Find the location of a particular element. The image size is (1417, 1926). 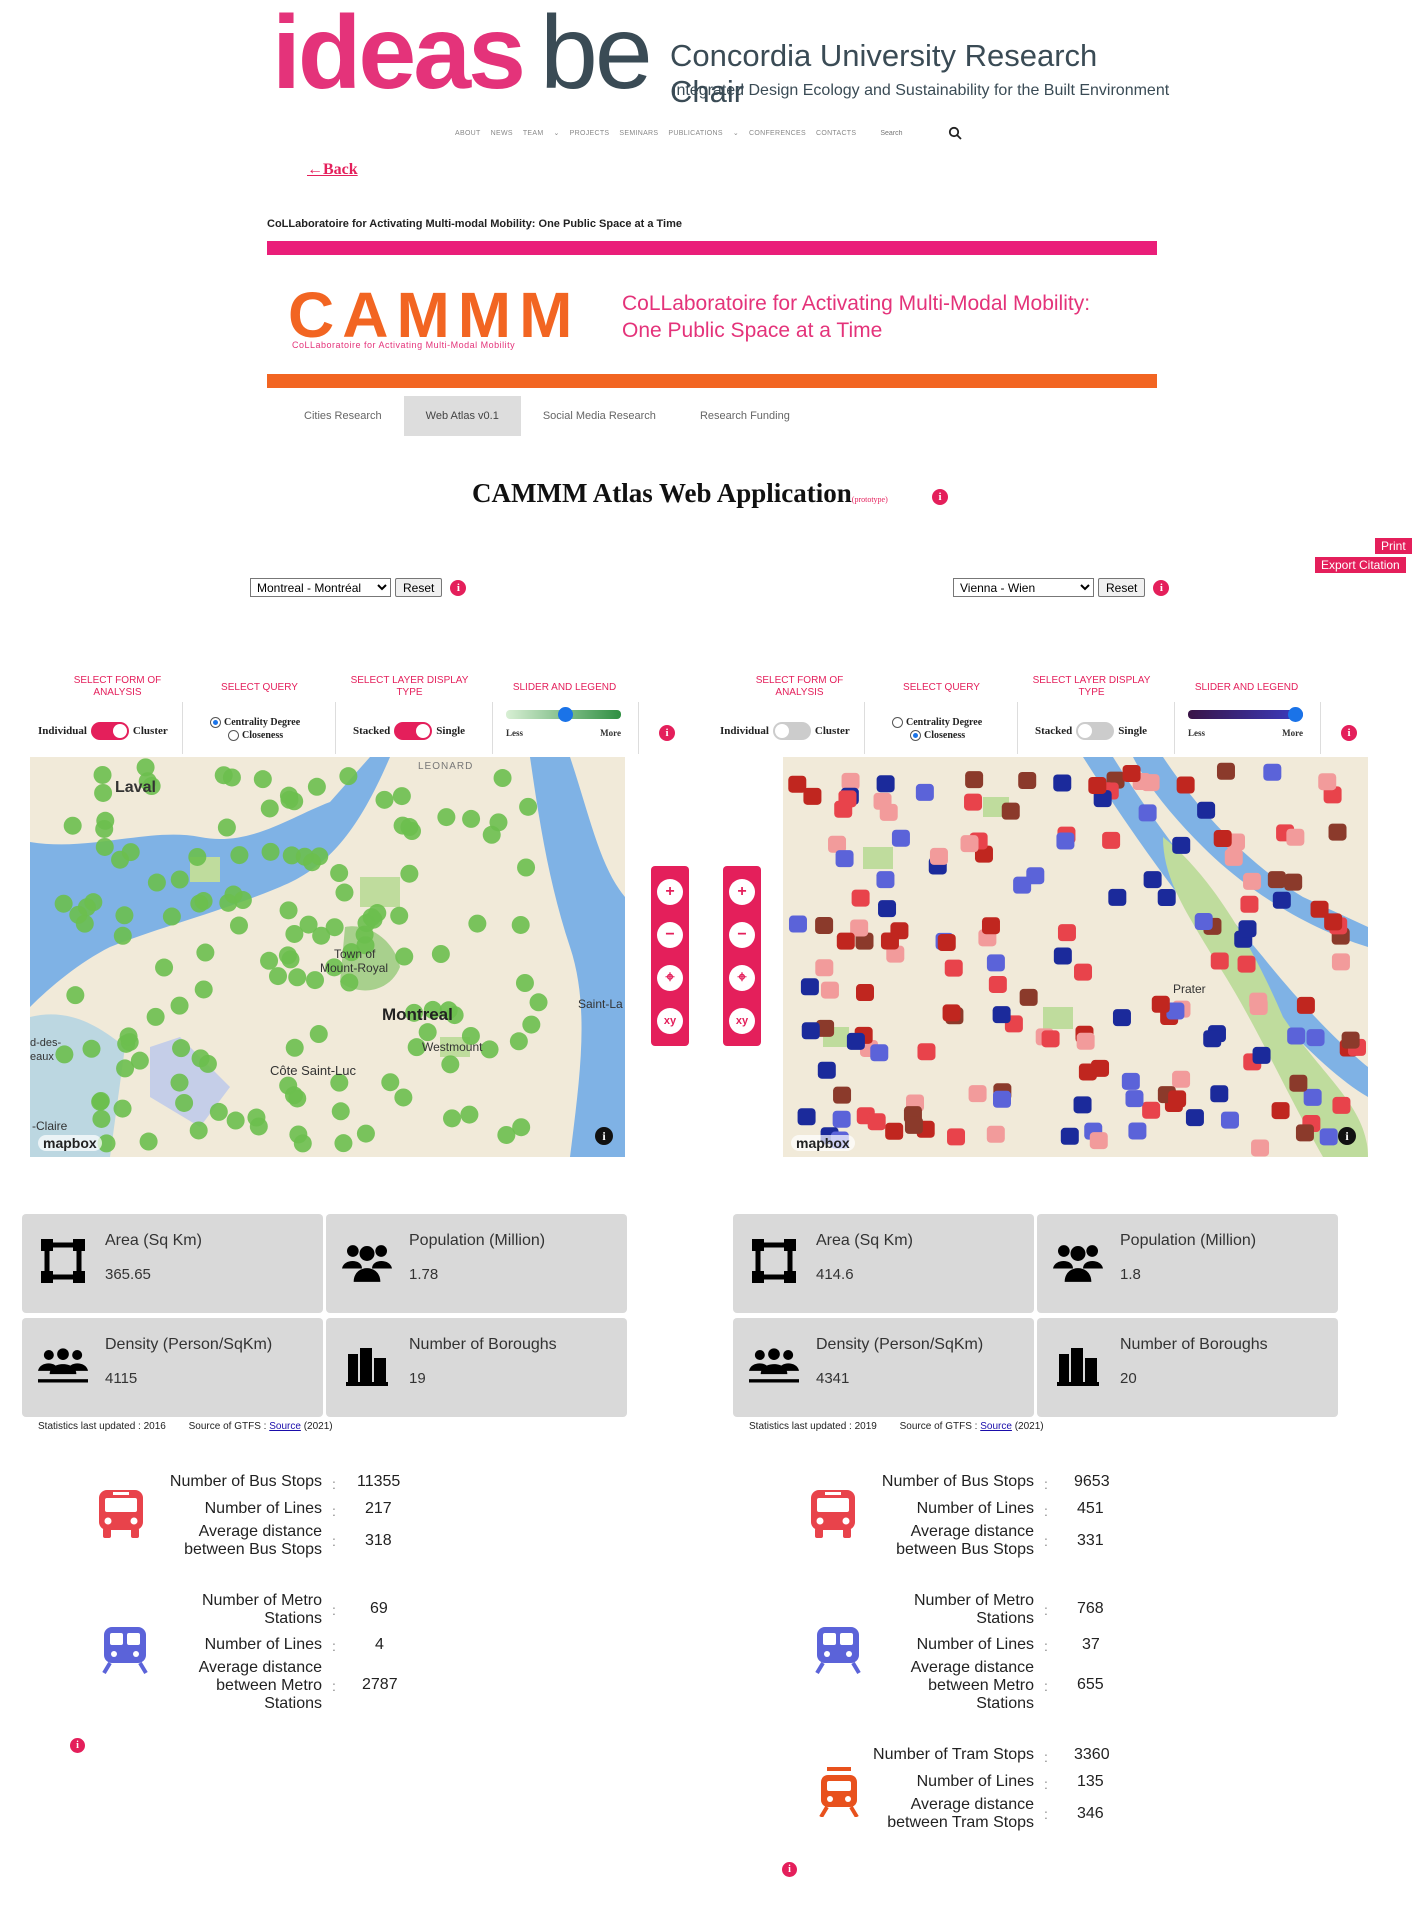

layer-heading: SELECT LAYER DISPLAY TYPE is located at coordinates (409, 686).